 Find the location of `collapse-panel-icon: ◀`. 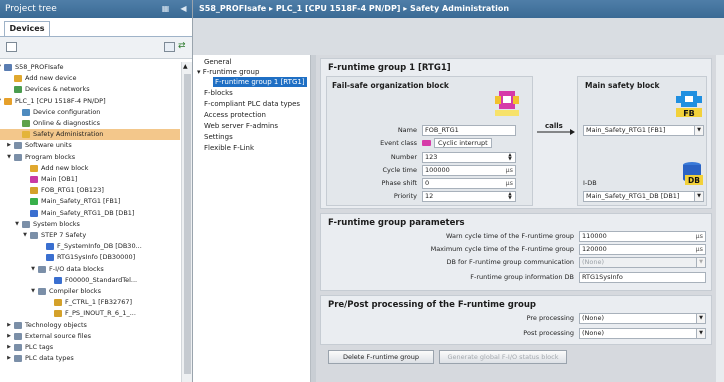

collapse-panel-icon: ◀ is located at coordinates (183, 9).